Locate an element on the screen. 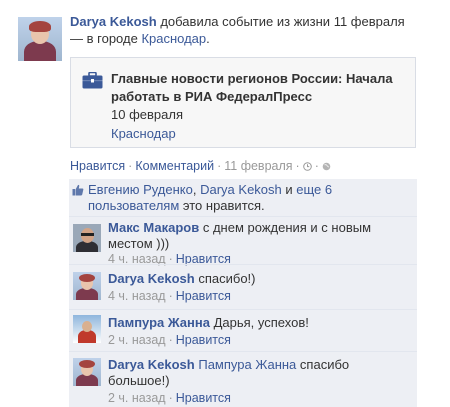 This screenshot has height=407, width=450. liker-link-2: Darya Kekosh is located at coordinates (241, 189).